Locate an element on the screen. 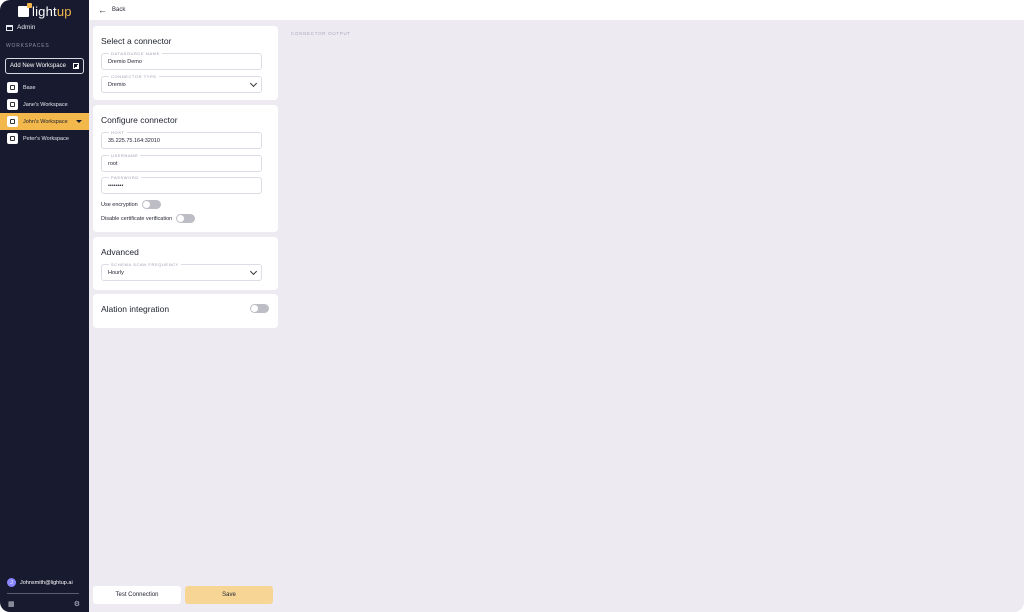  datasource-name-value: Dremio Demo is located at coordinates (125, 62).